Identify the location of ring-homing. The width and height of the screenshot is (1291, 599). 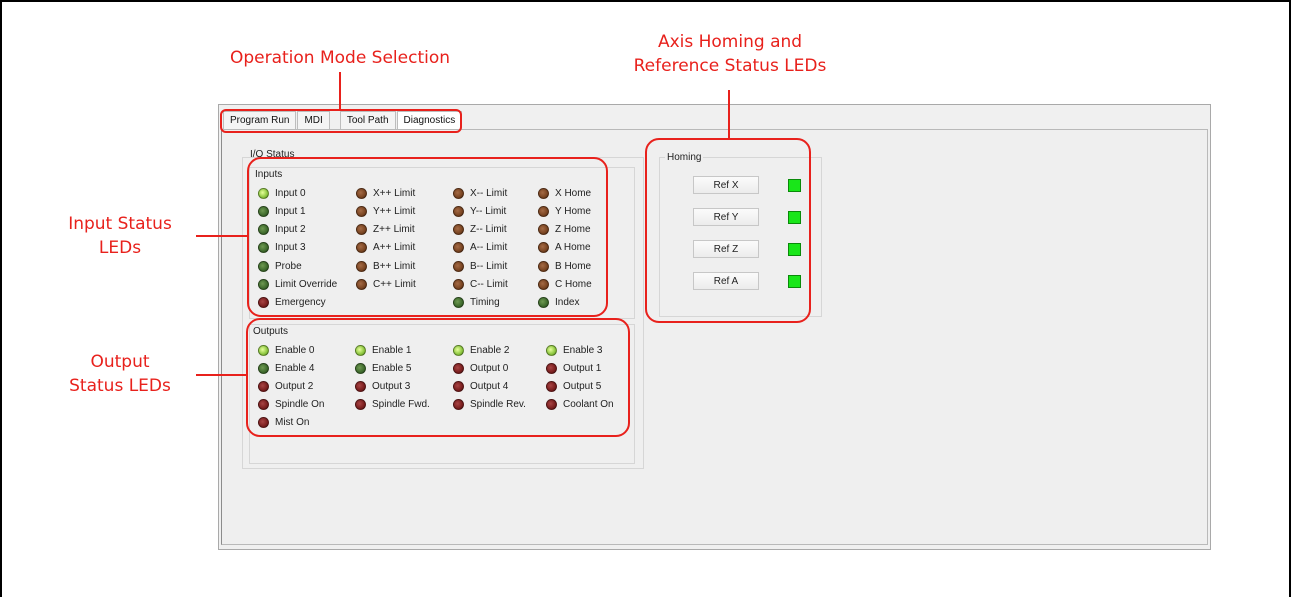
(728, 230).